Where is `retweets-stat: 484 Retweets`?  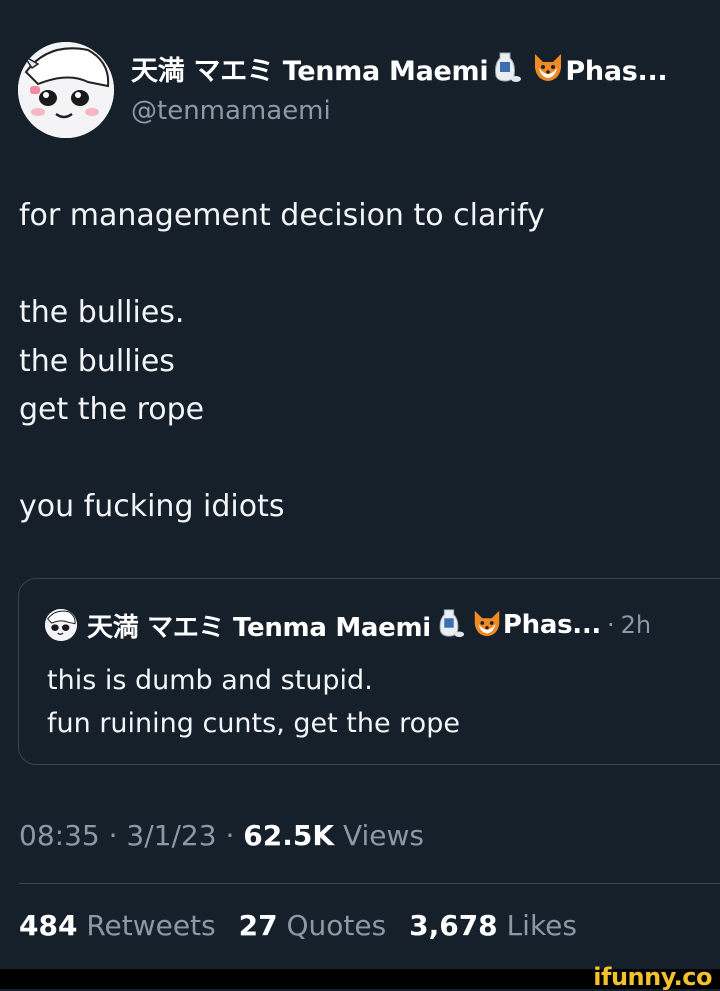
retweets-stat: 484 Retweets is located at coordinates (117, 925).